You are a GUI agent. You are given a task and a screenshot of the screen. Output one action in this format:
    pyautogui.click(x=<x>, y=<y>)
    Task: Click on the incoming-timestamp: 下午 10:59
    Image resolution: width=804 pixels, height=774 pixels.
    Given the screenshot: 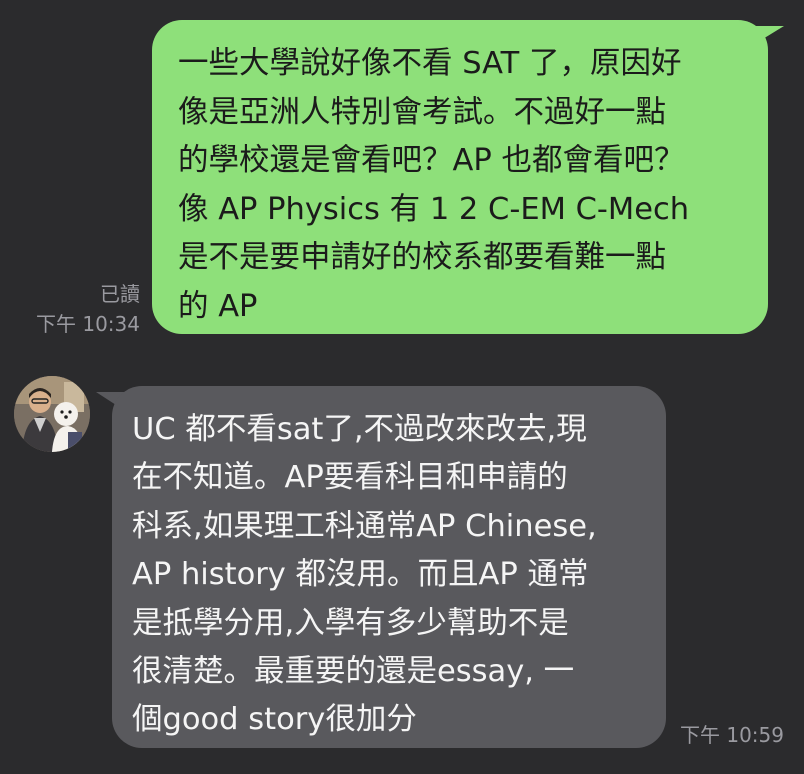 What is the action you would take?
    pyautogui.click(x=732, y=735)
    